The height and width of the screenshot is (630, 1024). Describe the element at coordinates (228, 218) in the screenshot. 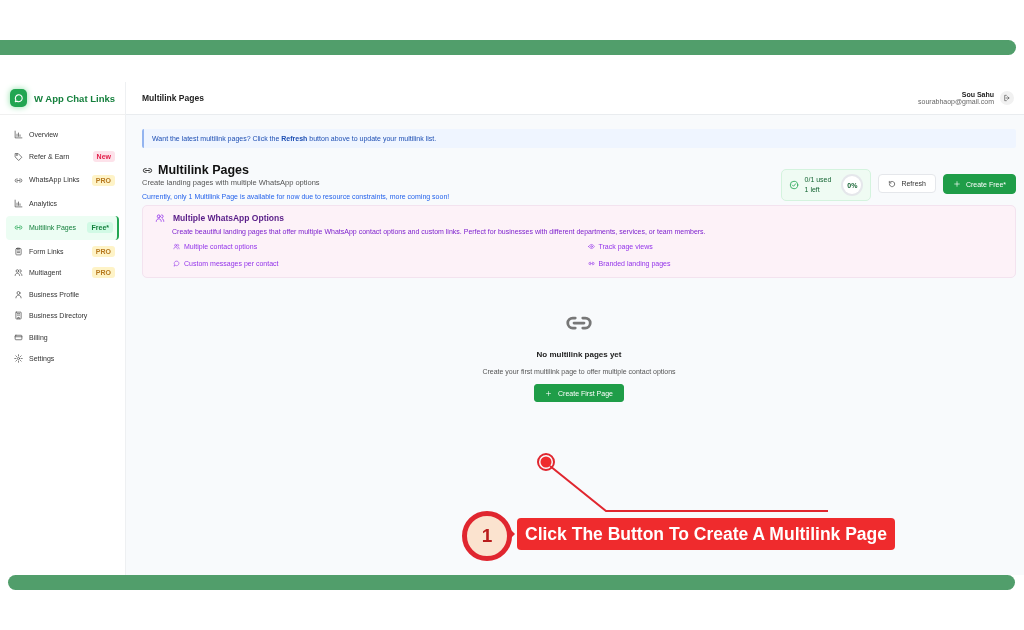

I see `features-title: Multiple WhatsApp Options` at that location.